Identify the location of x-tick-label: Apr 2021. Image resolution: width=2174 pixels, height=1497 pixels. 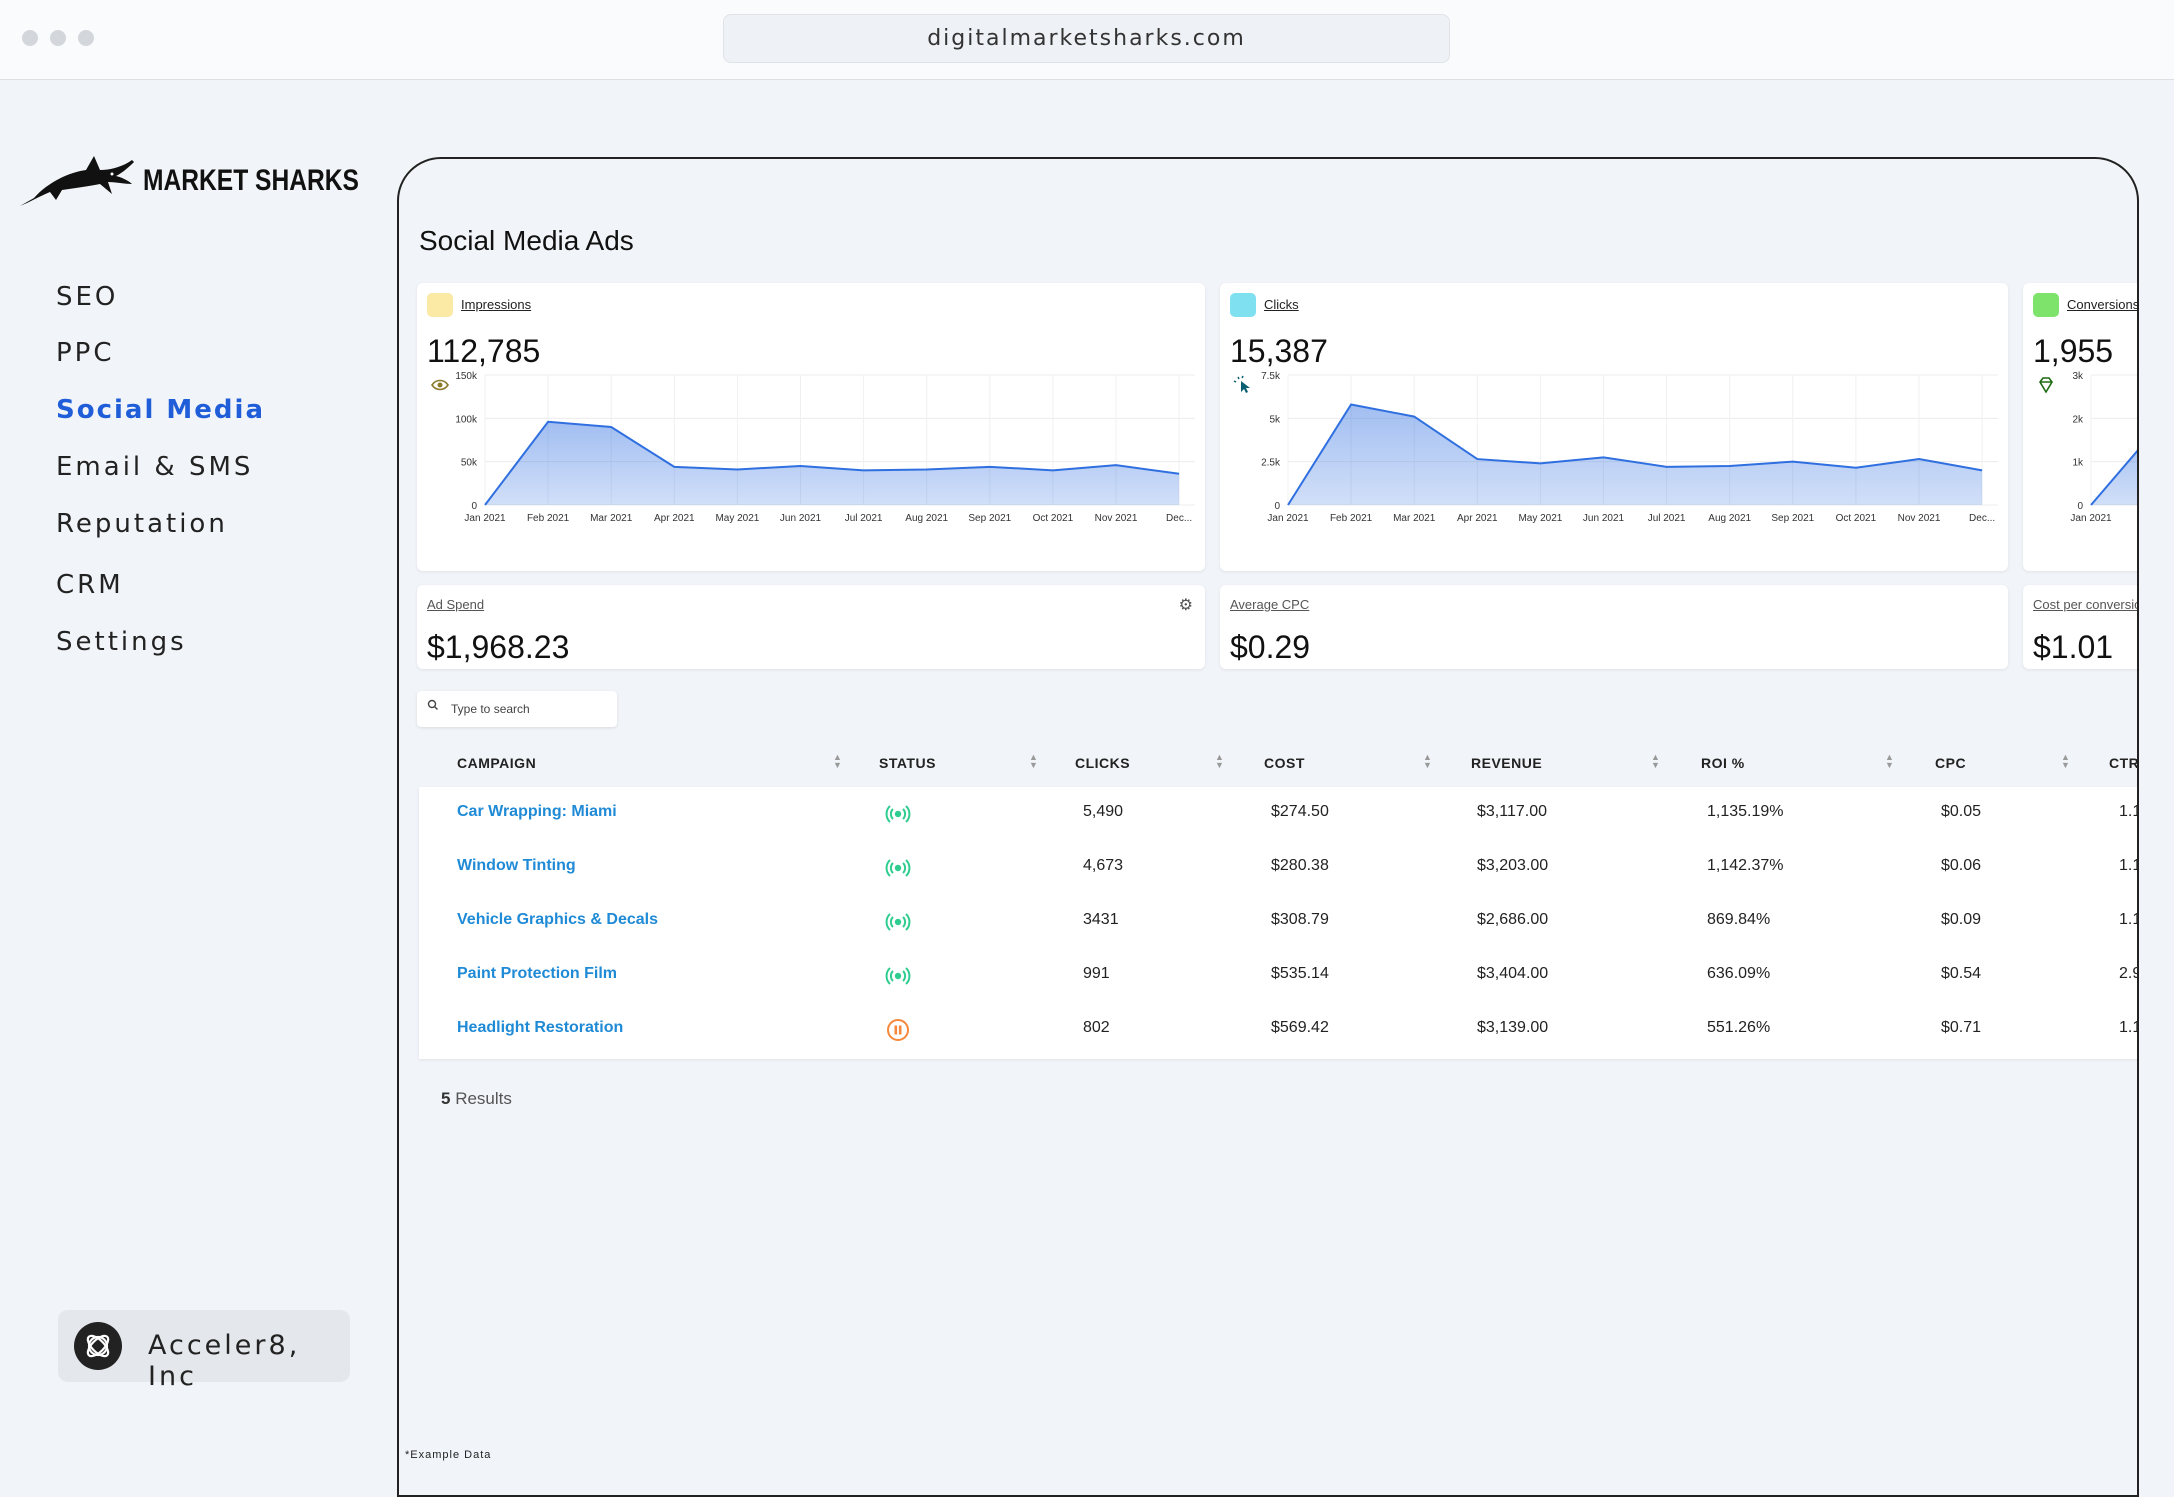
(1477, 518).